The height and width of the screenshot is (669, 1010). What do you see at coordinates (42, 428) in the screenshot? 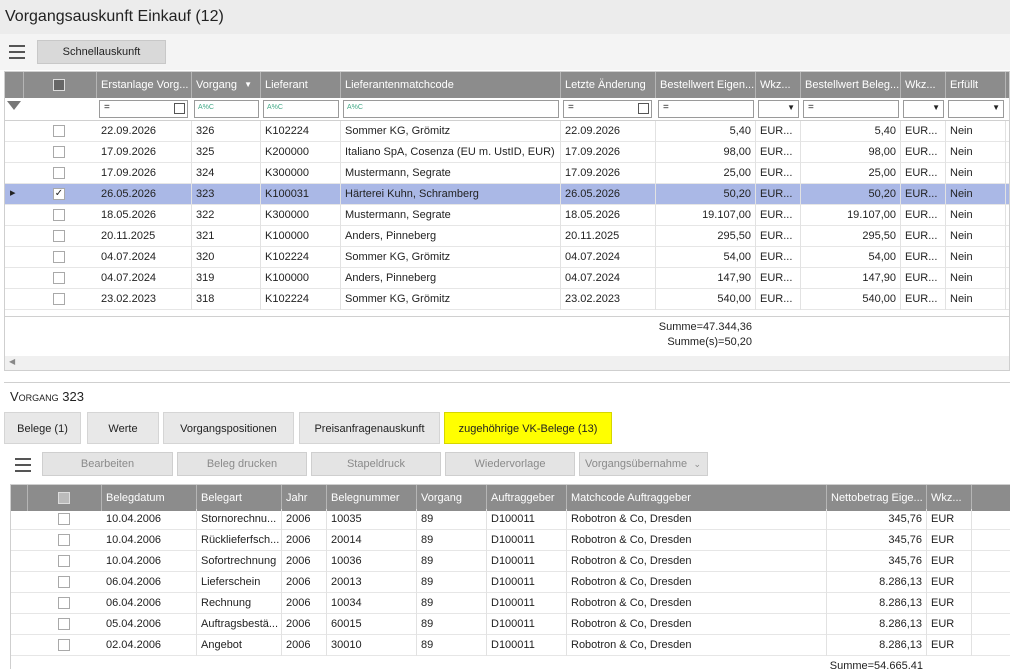
I see `tab-belege: Belege (1)` at bounding box center [42, 428].